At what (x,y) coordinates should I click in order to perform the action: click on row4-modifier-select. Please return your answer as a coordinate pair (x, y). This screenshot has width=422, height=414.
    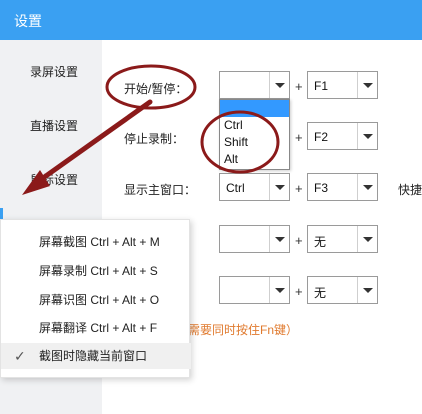
    Looking at the image, I should click on (254, 239).